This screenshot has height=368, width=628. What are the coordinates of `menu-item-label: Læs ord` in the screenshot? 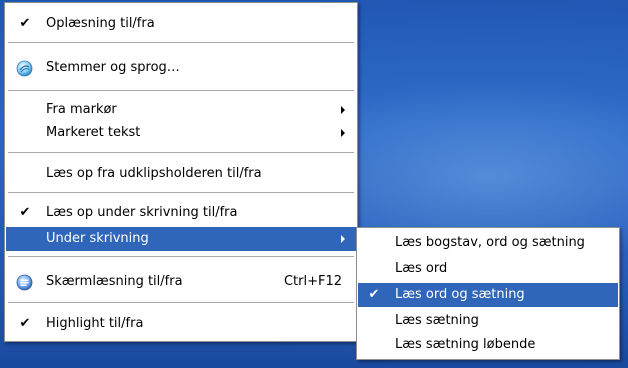 It's located at (421, 268).